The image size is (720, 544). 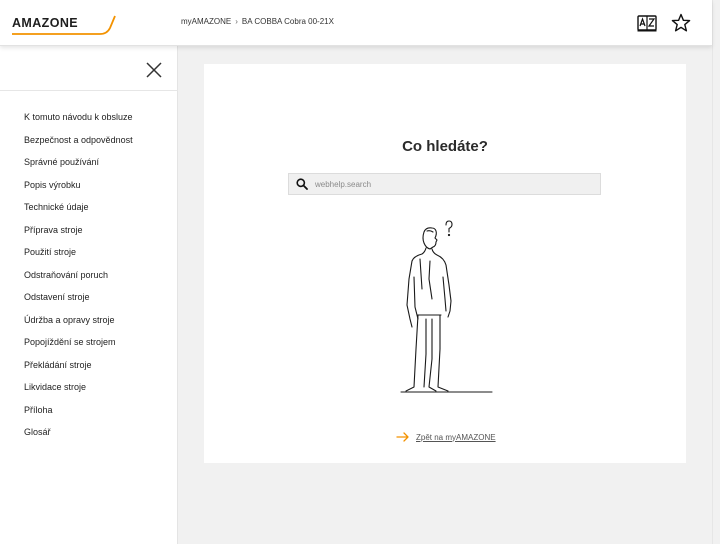 I want to click on close-icon, so click(x=154, y=70).